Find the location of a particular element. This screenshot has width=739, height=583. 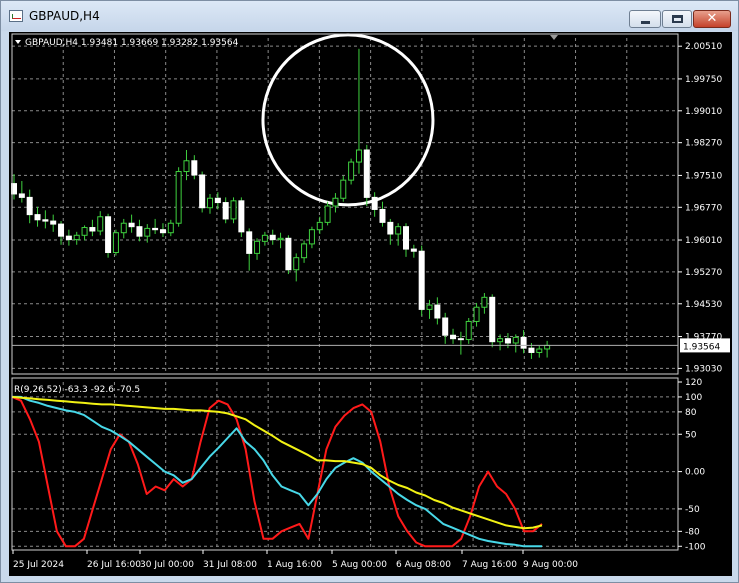

title-bar: GBPAUD,H4 ✕ is located at coordinates (369, 16).